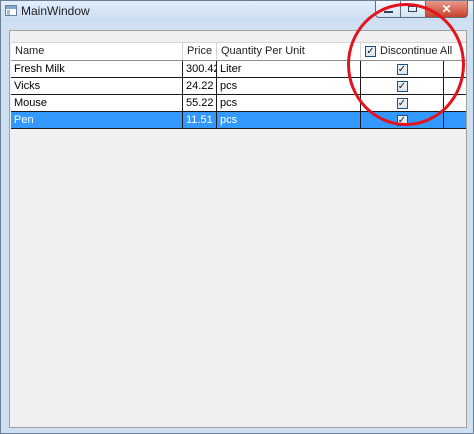  I want to click on table-row-selected: Pen 11.51 pcs ✓, so click(238, 120).